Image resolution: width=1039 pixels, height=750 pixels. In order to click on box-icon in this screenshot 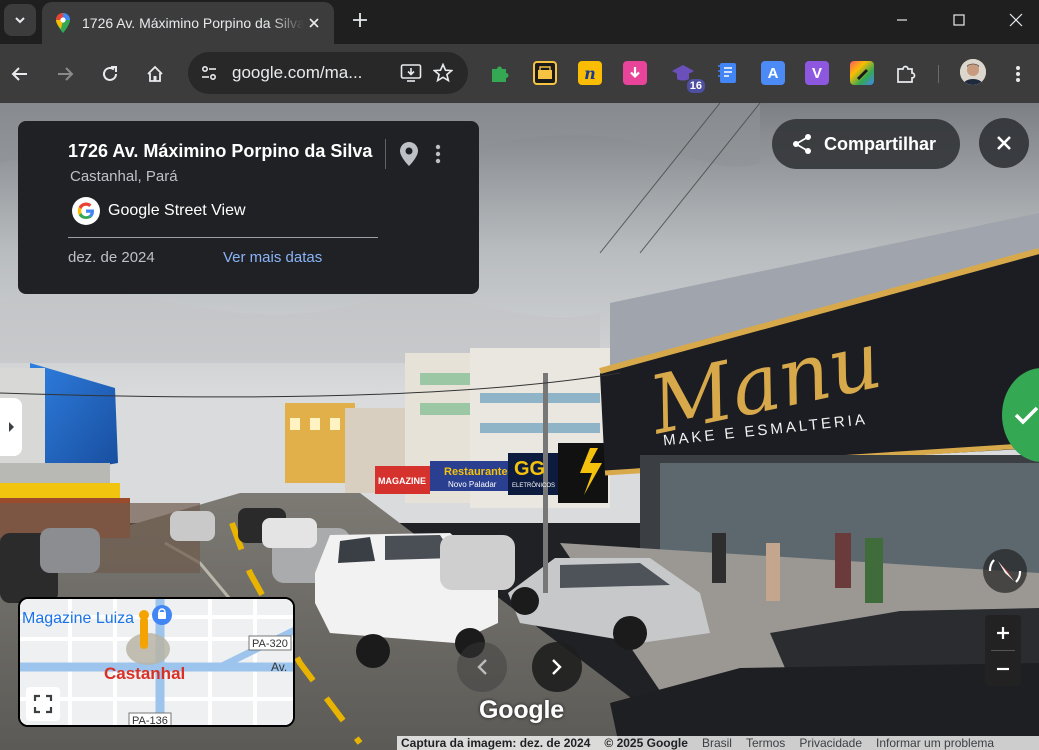, I will do `click(545, 72)`.